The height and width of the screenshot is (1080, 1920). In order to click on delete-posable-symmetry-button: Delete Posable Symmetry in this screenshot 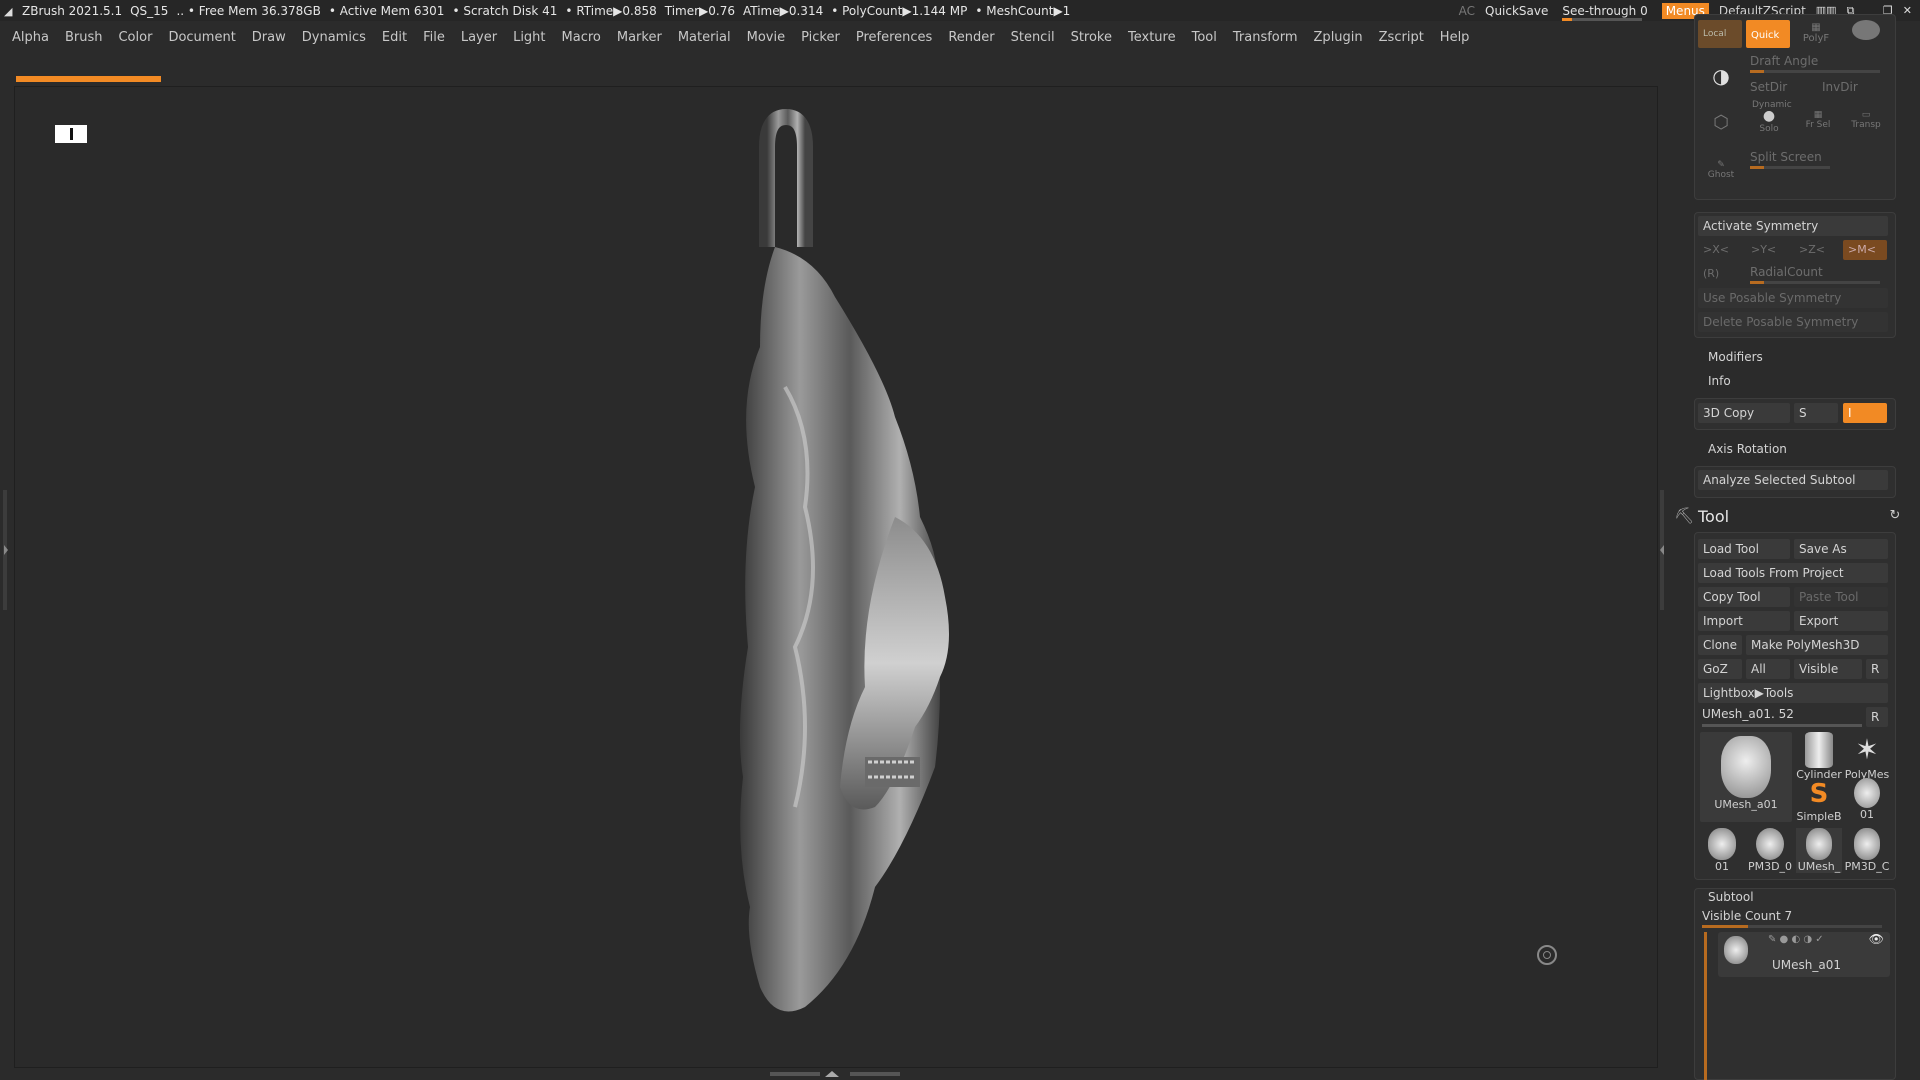, I will do `click(1793, 322)`.